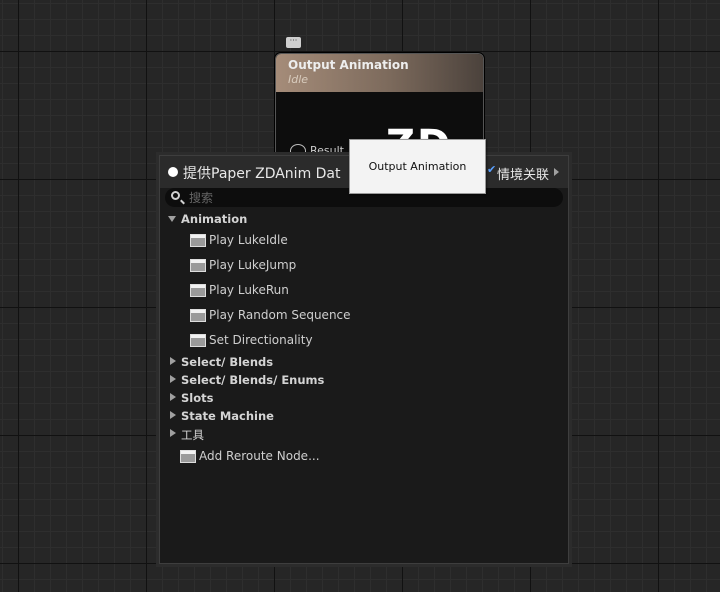  Describe the element at coordinates (293, 42) in the screenshot. I see `comment-bubble-icon: ···` at that location.